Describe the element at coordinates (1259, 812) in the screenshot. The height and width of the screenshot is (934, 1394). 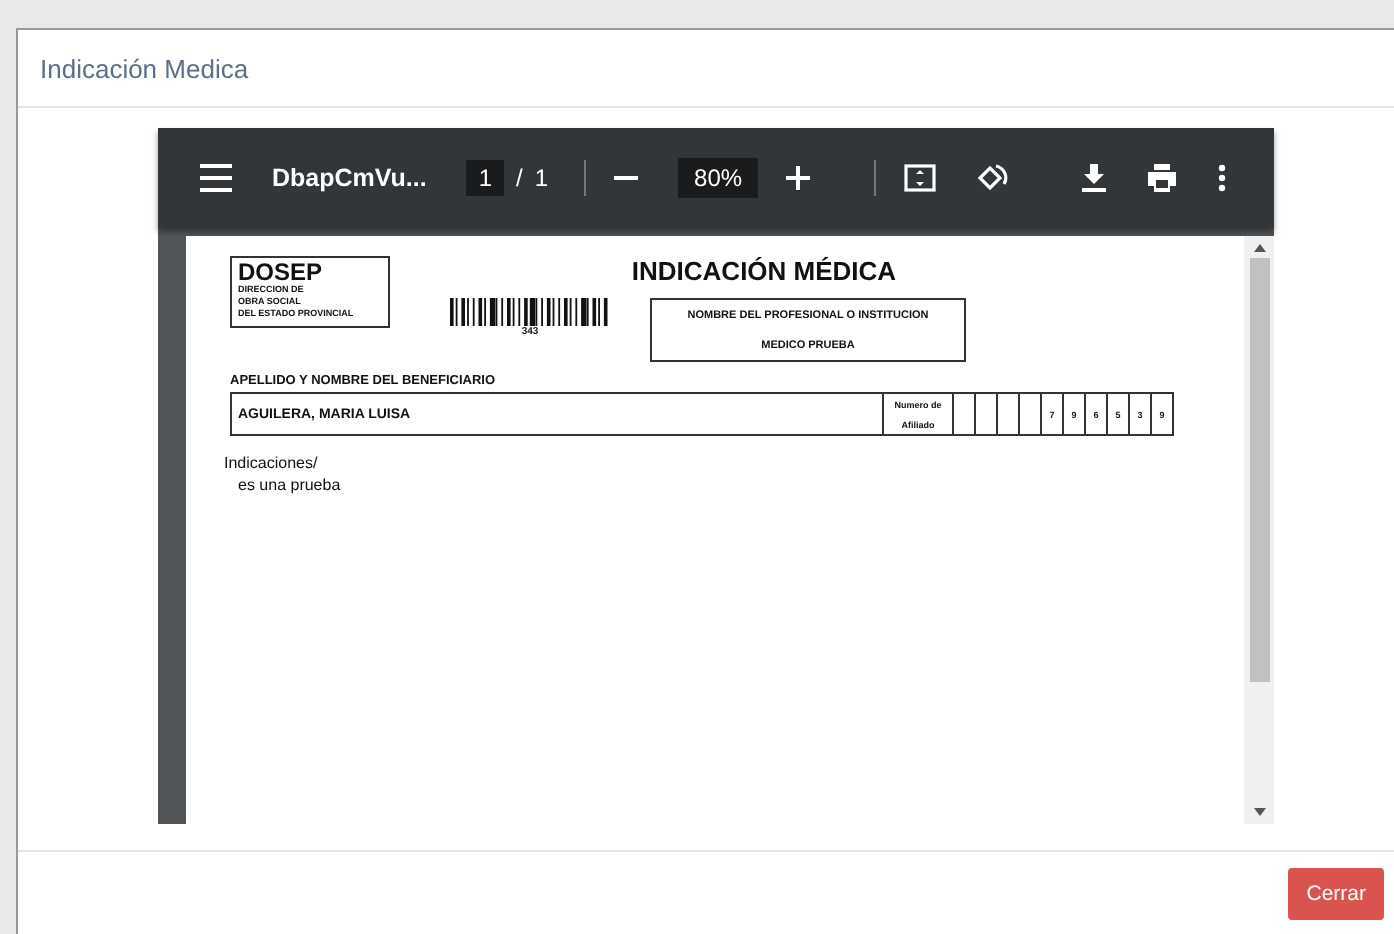
I see `scroll-down-icon` at that location.